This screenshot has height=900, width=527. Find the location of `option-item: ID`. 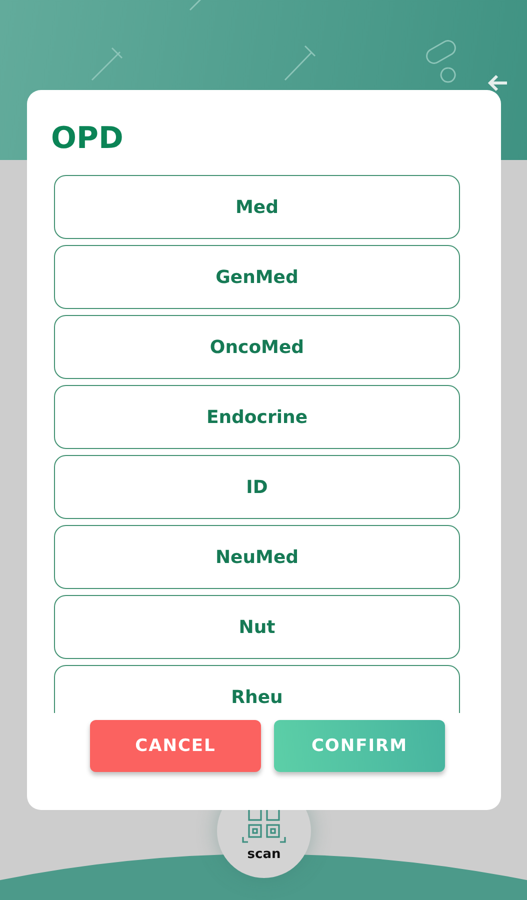

option-item: ID is located at coordinates (257, 487).